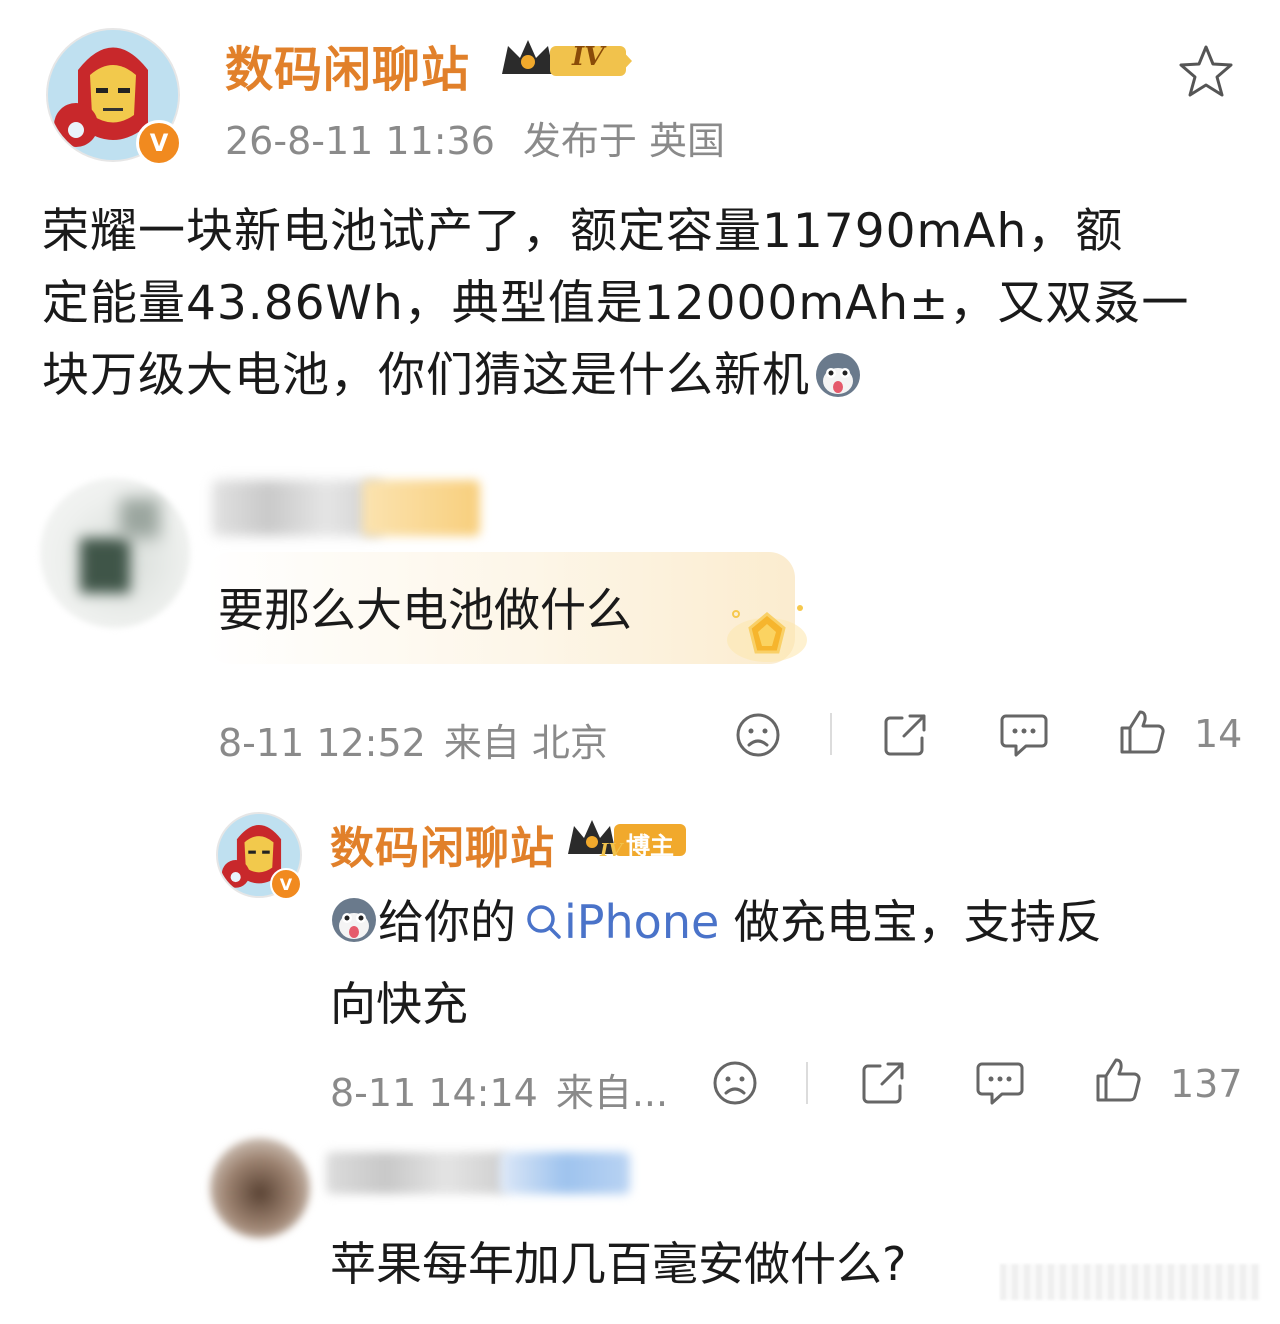 This screenshot has width=1280, height=1324. What do you see at coordinates (565, 1173) in the screenshot?
I see `second-commenter-badge-blurred` at bounding box center [565, 1173].